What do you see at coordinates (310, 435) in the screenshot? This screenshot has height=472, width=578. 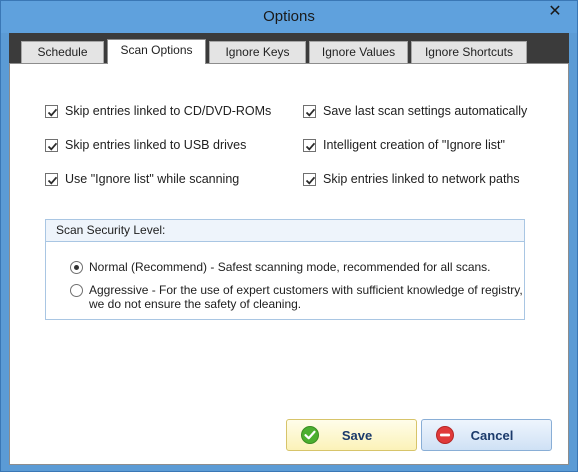 I see `checkmark-circle-icon` at bounding box center [310, 435].